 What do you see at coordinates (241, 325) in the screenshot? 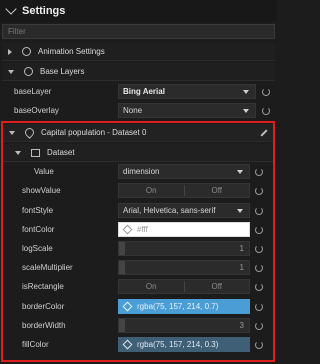
I see `slider-value: 3` at bounding box center [241, 325].